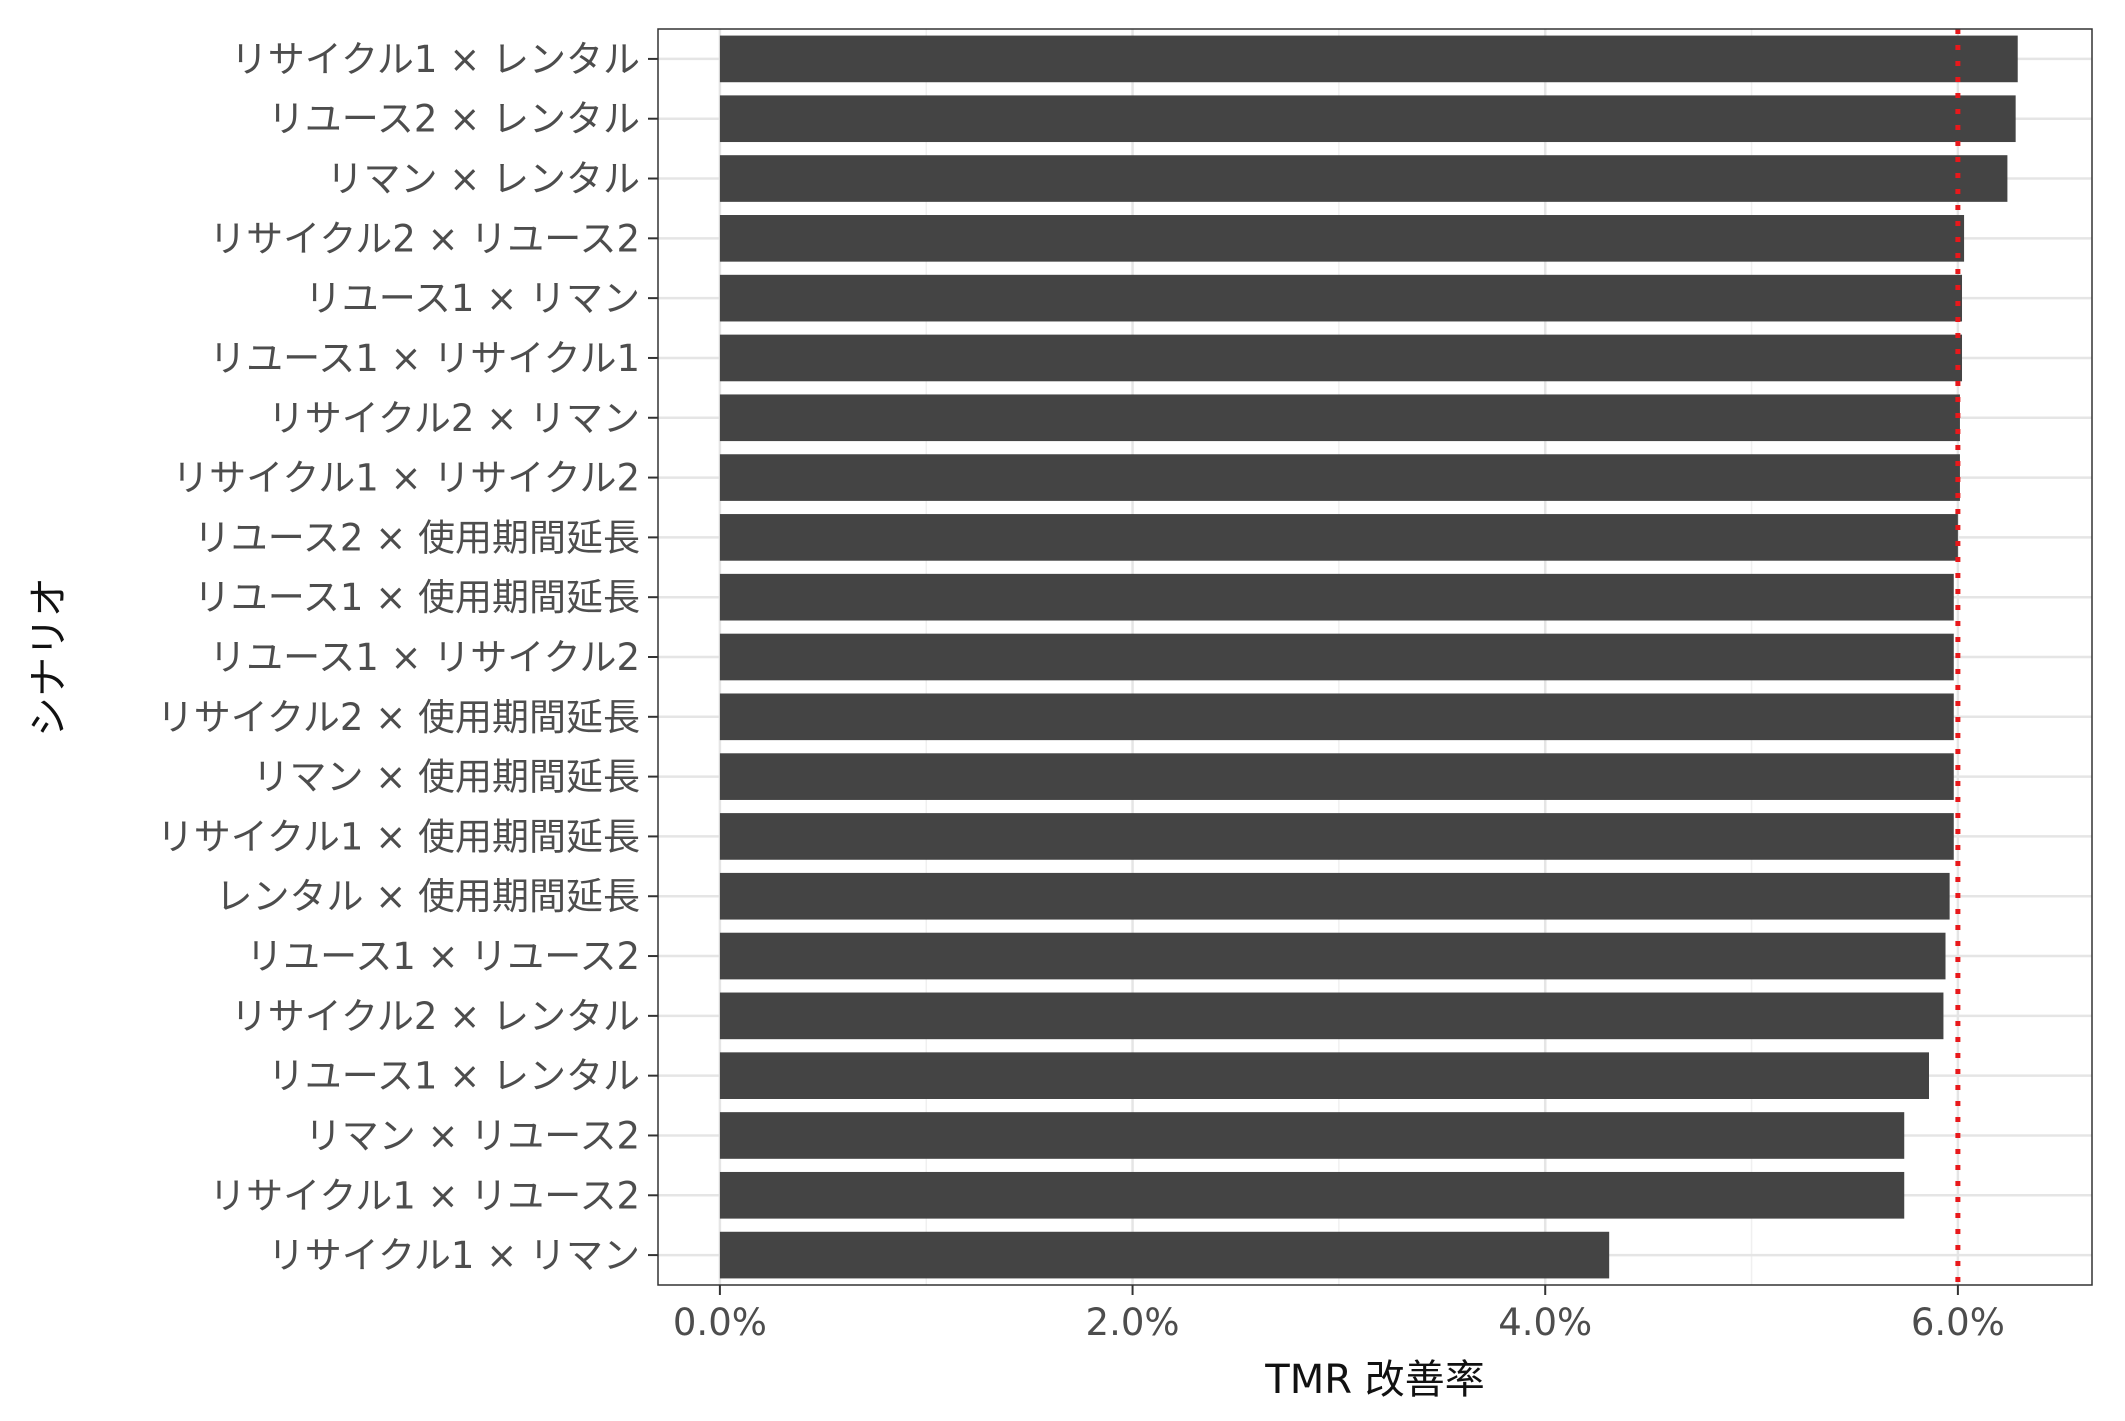 The image size is (2125, 1421). I want to click on y-axis-title: シナリオ, so click(49, 657).